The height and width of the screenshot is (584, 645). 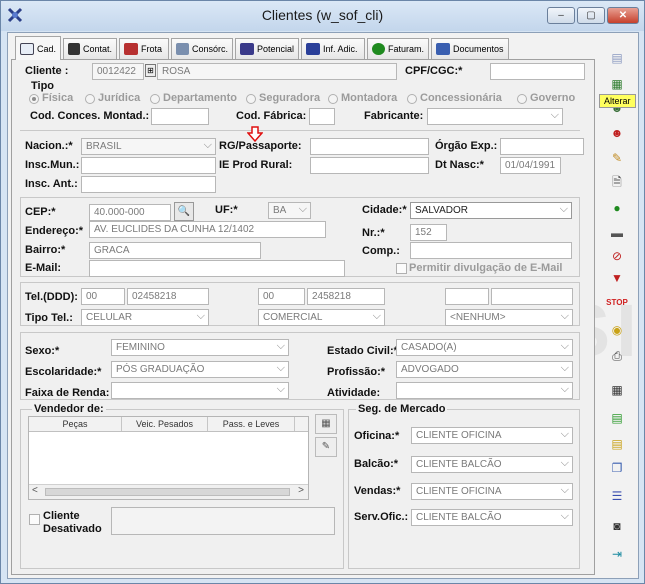 I want to click on profissao-select: ADVOGADO, so click(x=484, y=369).